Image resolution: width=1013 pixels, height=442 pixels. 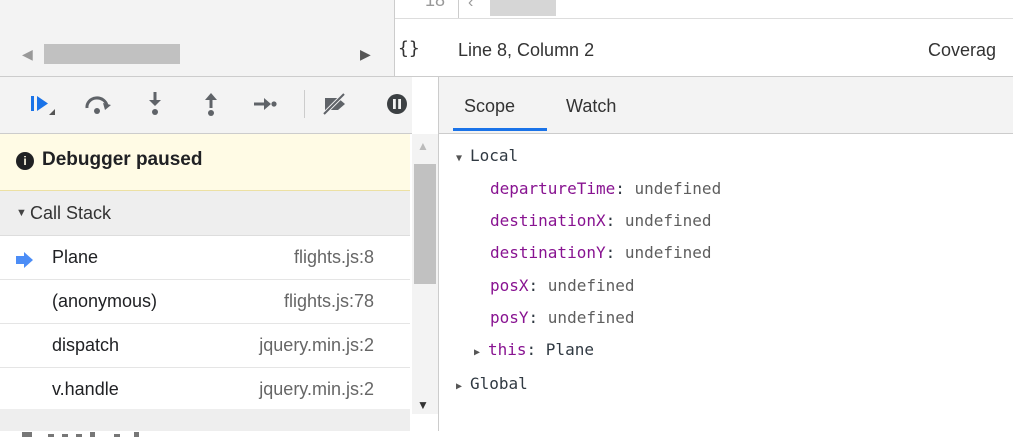 I want to click on scroll-right-icon: ▶, so click(x=365, y=54).